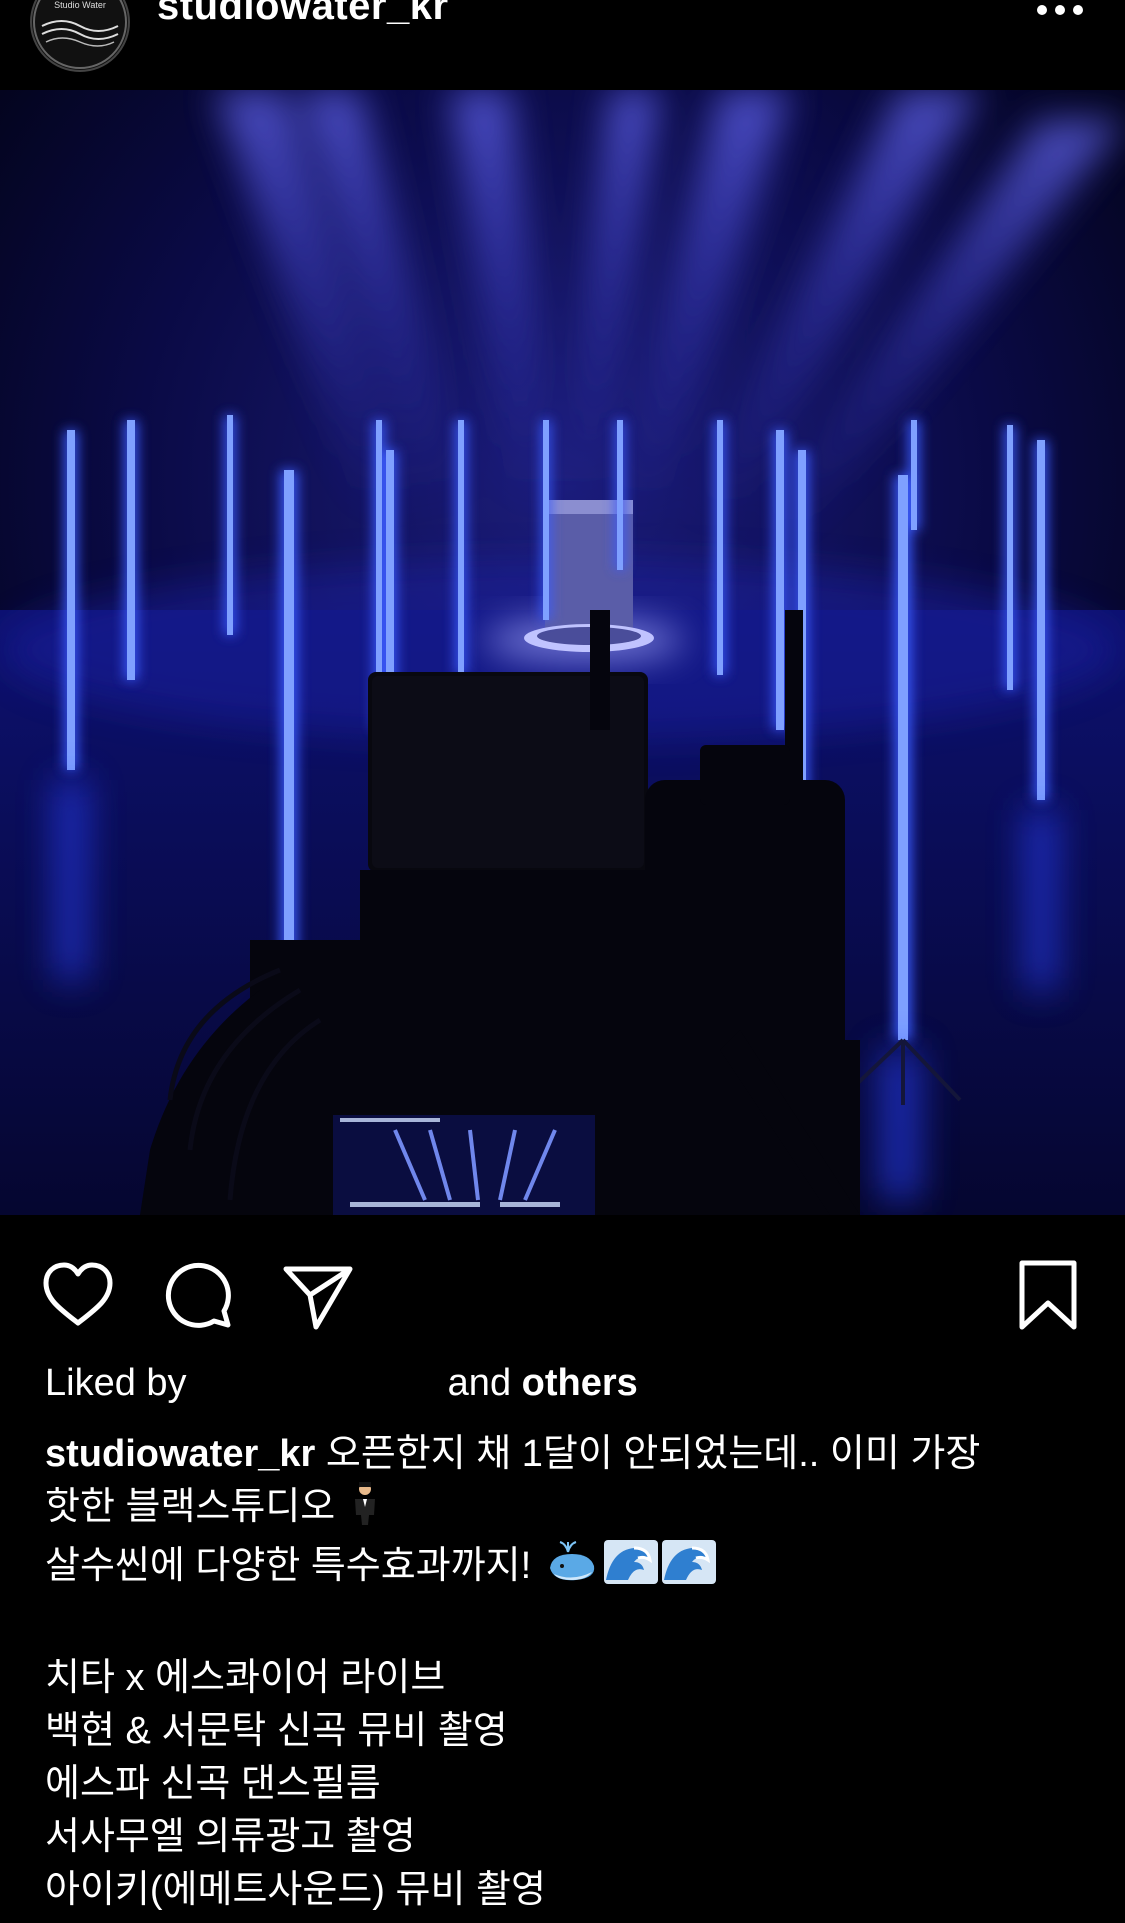 The width and height of the screenshot is (1125, 1923). I want to click on save-button, so click(1048, 1295).